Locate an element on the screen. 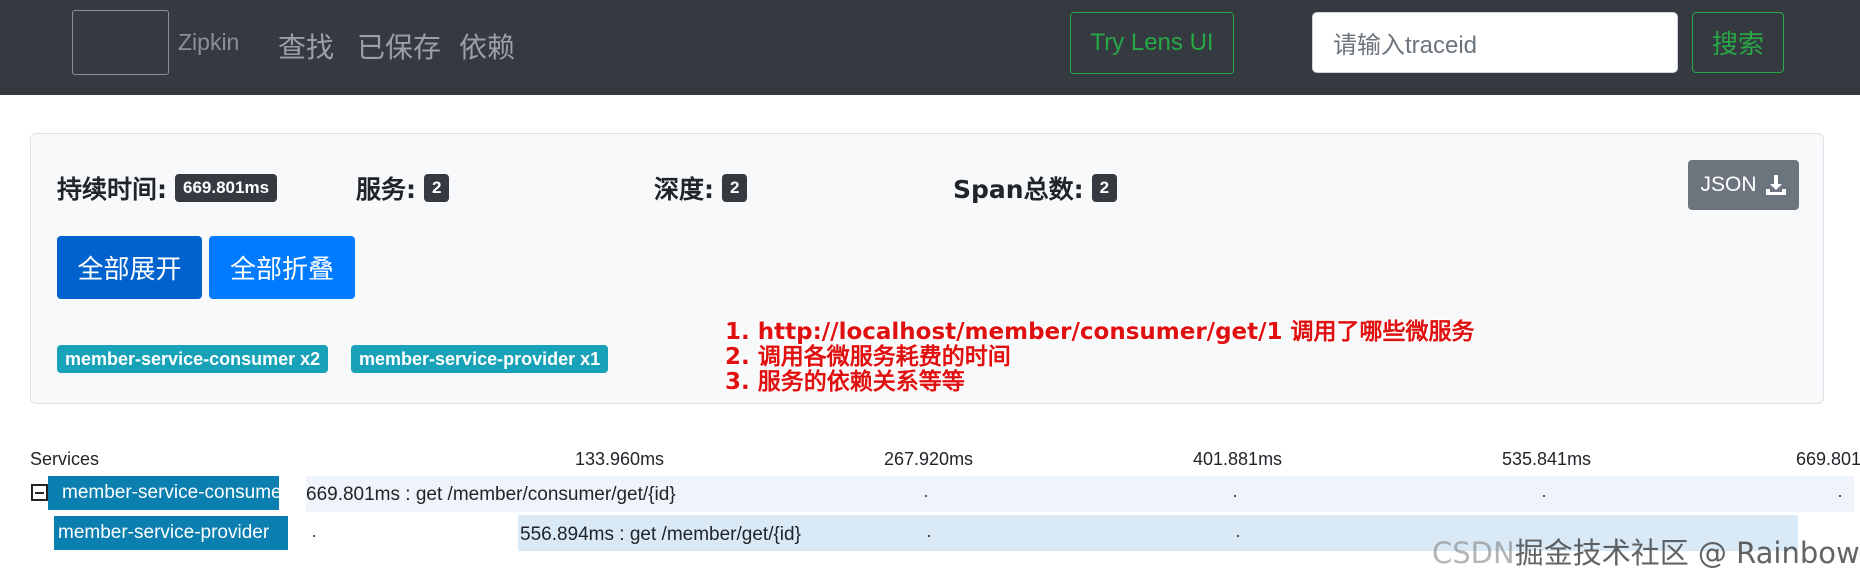  duration-label: 持续时间: is located at coordinates (112, 189).